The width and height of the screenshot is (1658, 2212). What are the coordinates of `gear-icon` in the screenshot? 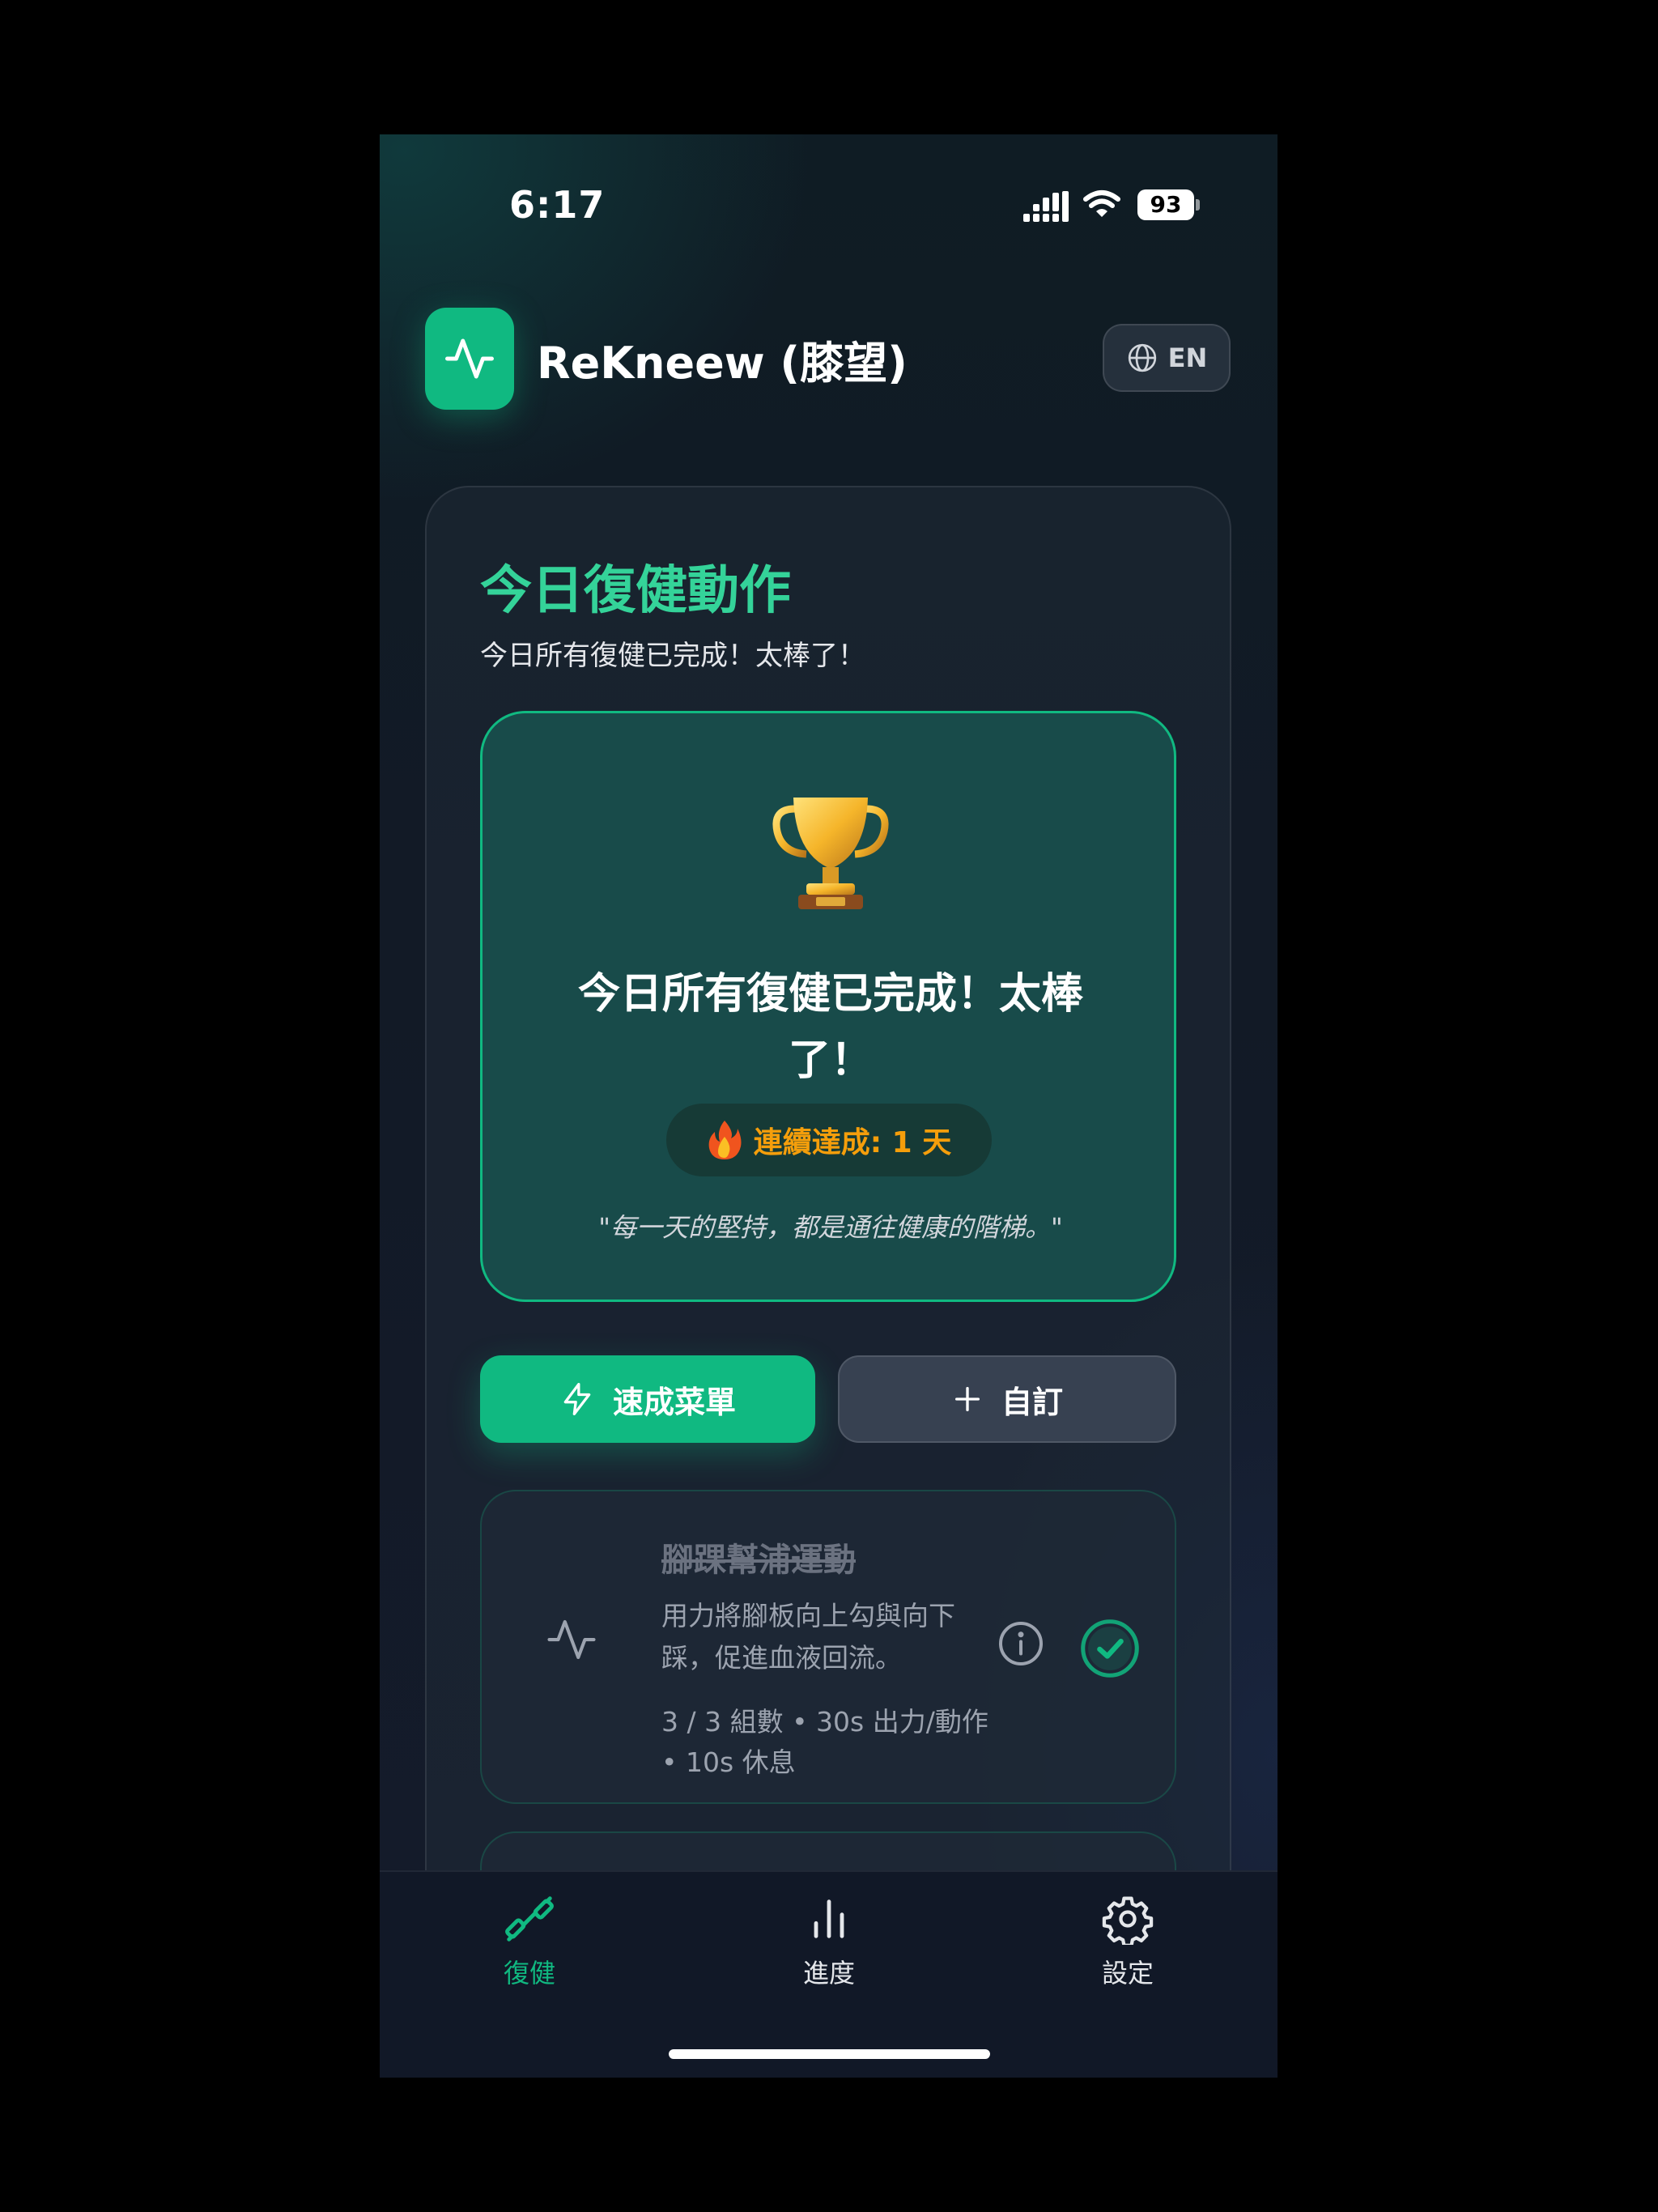 It's located at (1128, 1922).